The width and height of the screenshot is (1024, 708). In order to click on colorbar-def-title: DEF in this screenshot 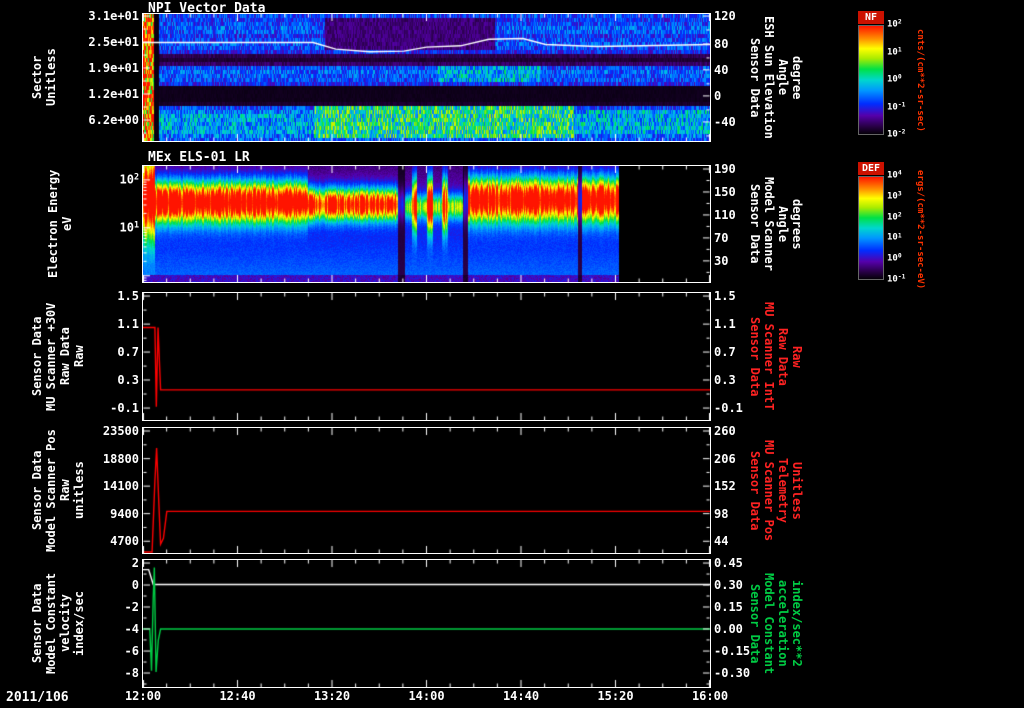, I will do `click(871, 168)`.